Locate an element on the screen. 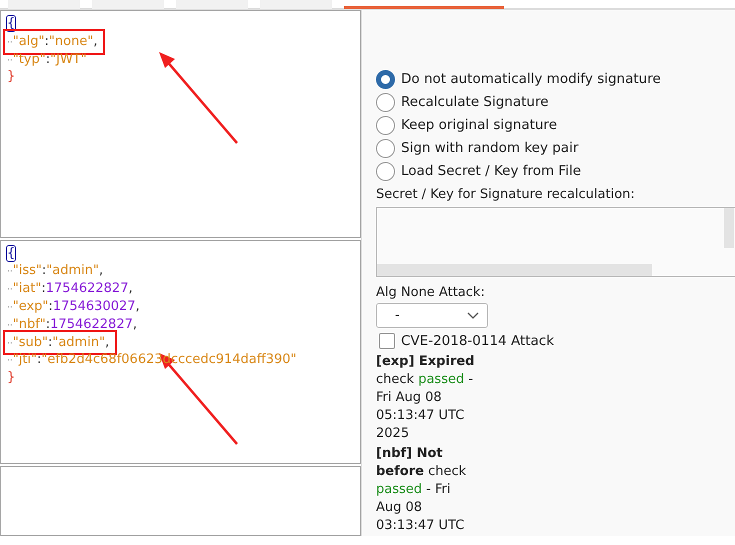 Image resolution: width=735 pixels, height=545 pixels. alg-none-dropdown: - is located at coordinates (432, 315).